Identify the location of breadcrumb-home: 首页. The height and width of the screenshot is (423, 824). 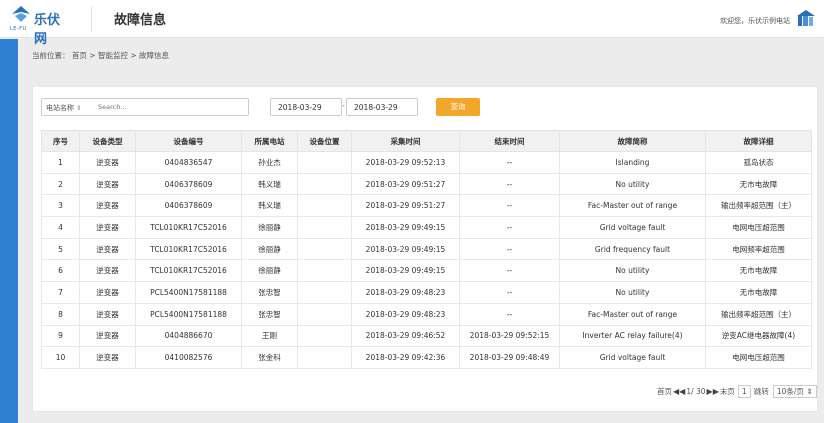
(79, 55).